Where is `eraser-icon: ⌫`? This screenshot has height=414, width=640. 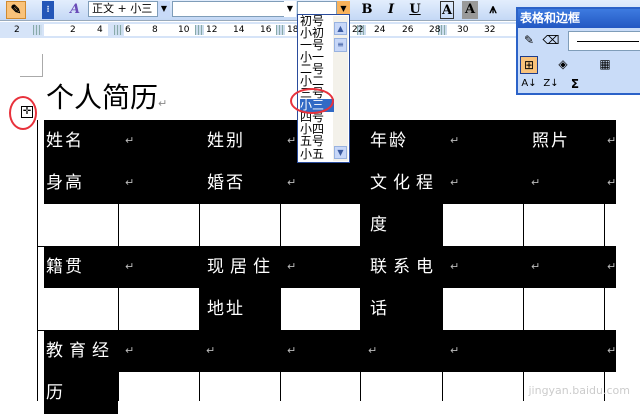 eraser-icon: ⌫ is located at coordinates (551, 41).